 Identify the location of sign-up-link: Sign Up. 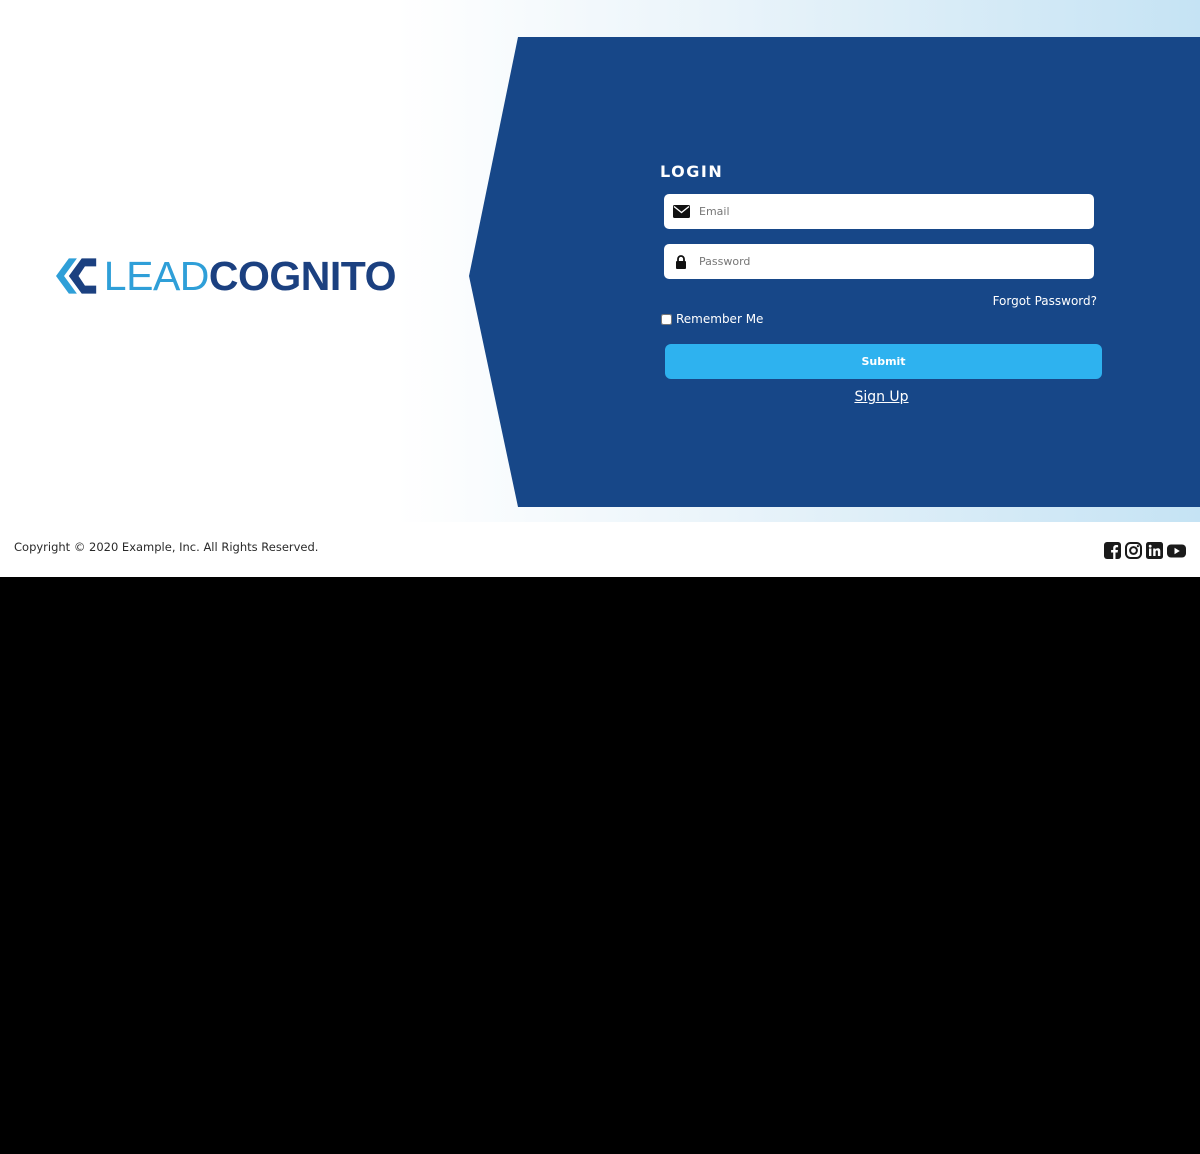
(881, 397).